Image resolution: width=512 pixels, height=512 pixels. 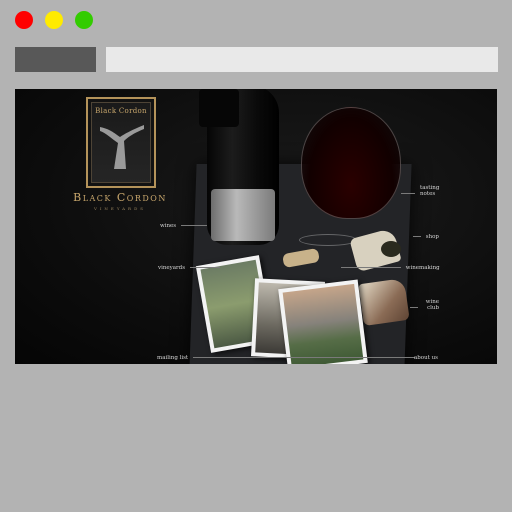 What do you see at coordinates (351, 163) in the screenshot?
I see `wine-glass` at bounding box center [351, 163].